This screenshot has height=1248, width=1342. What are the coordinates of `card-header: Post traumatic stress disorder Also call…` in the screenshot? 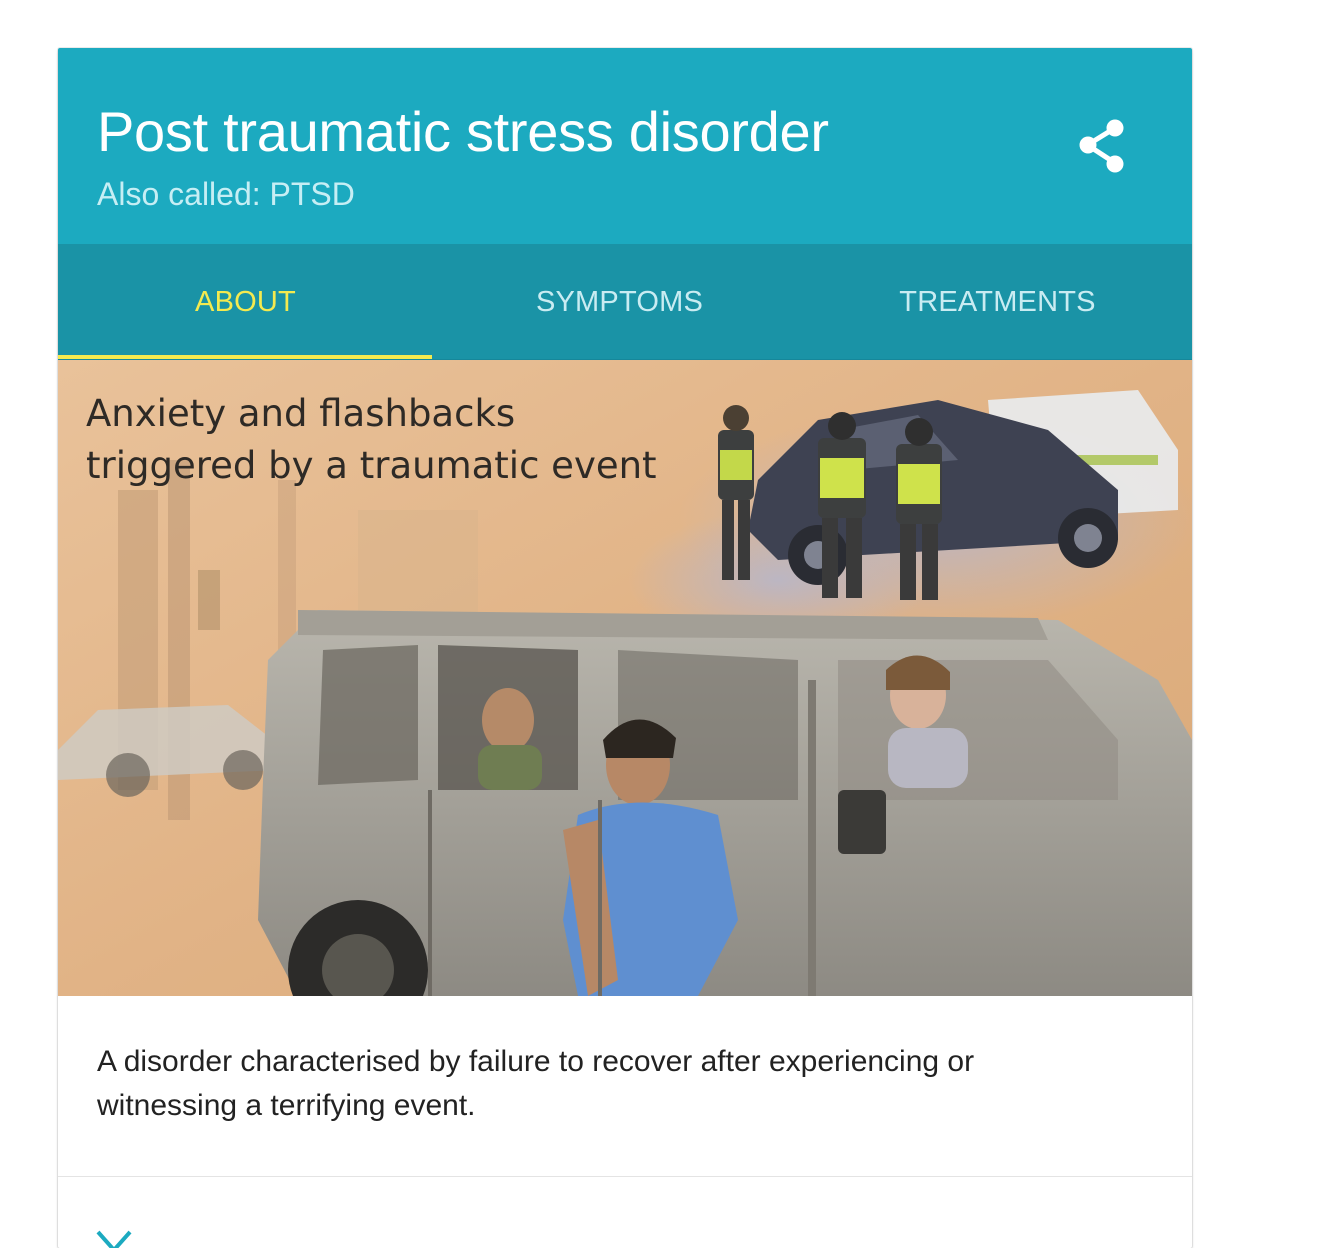 It's located at (625, 146).